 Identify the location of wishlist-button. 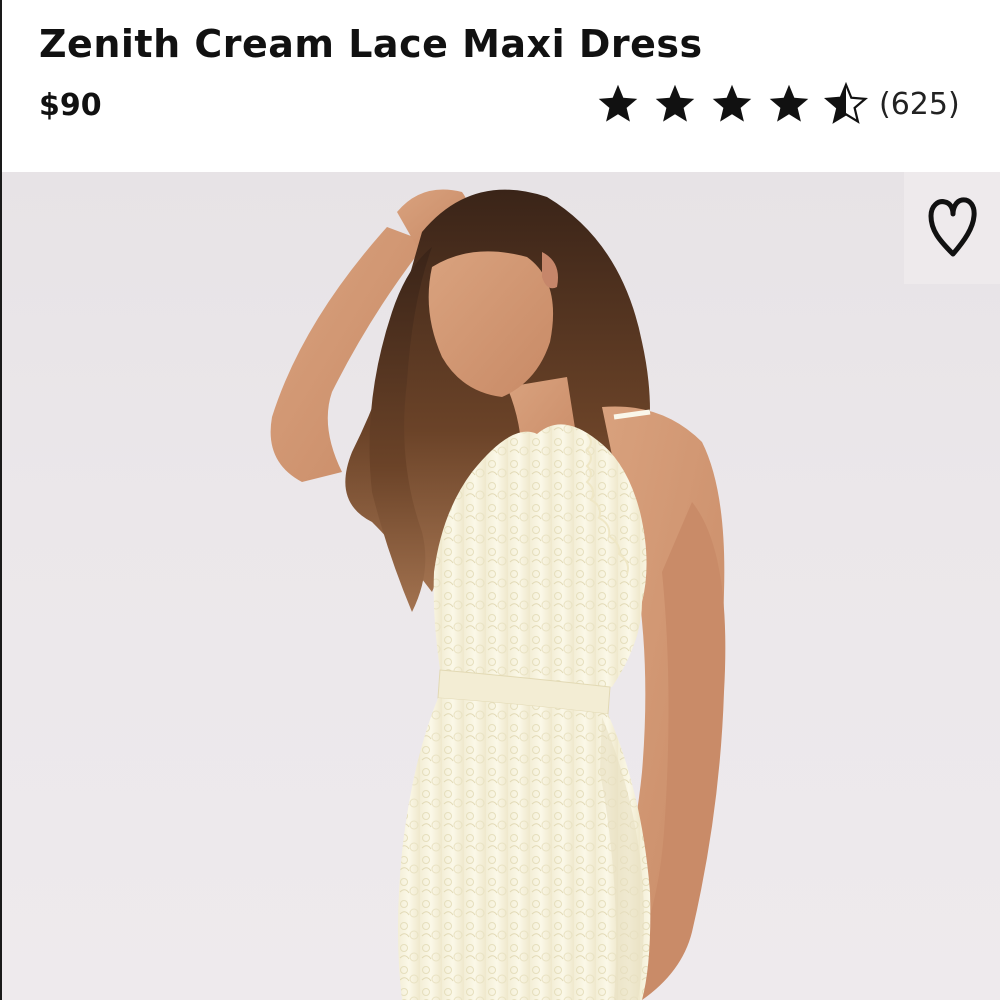
(952, 228).